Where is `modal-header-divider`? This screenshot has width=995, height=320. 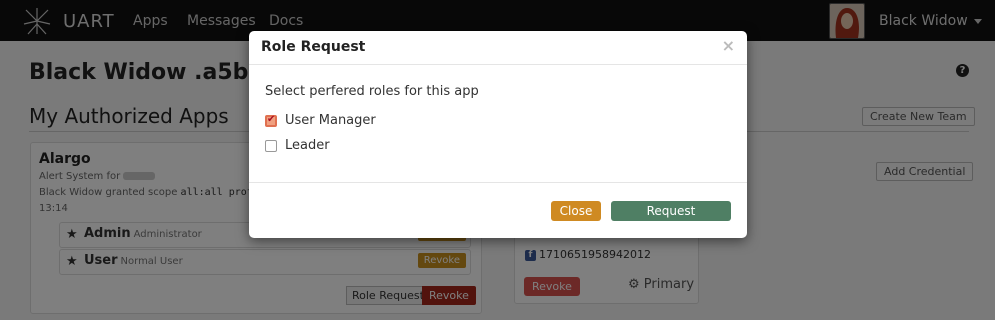
modal-header-divider is located at coordinates (498, 64).